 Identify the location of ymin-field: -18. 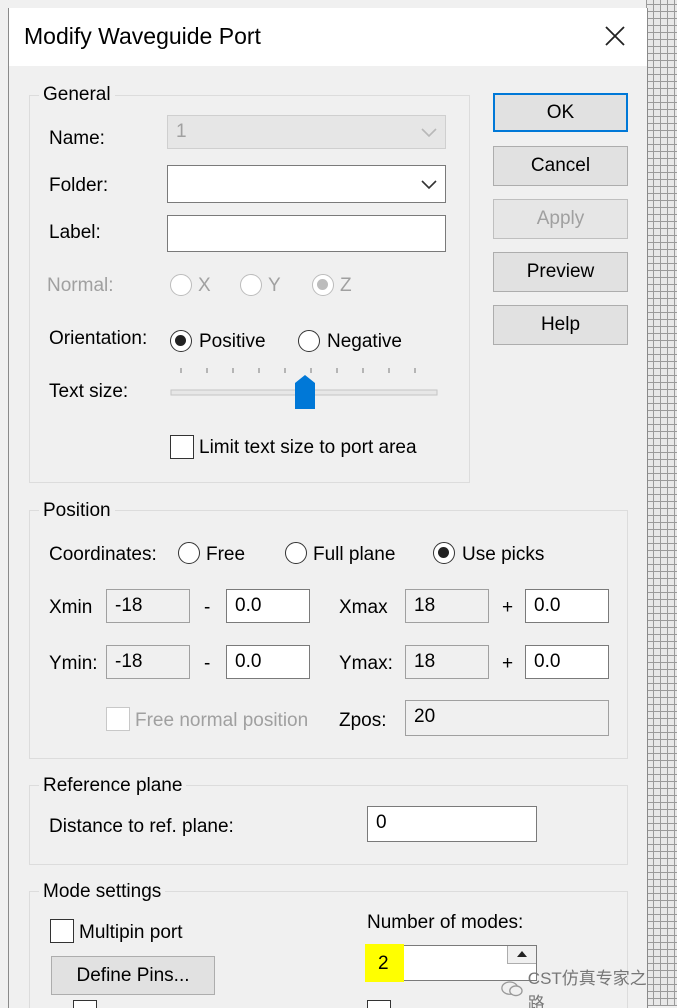
(148, 662).